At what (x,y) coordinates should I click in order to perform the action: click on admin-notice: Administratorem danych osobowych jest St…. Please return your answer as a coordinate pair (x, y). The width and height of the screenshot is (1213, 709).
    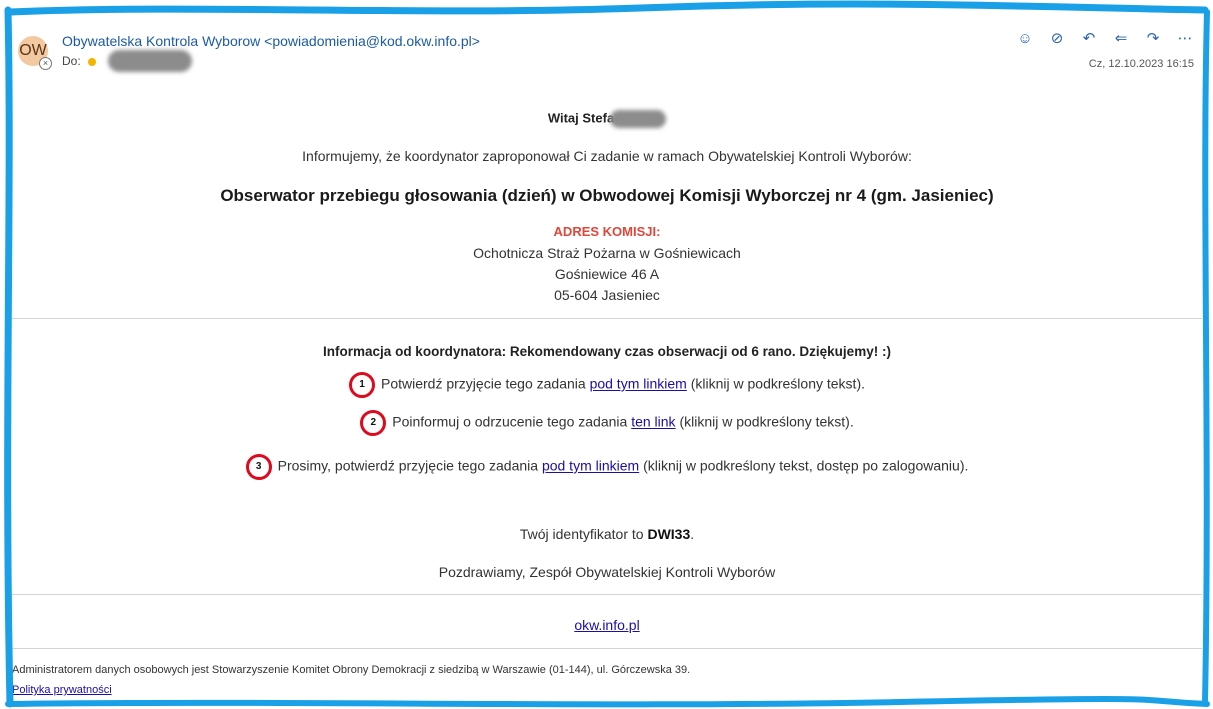
    Looking at the image, I should click on (351, 670).